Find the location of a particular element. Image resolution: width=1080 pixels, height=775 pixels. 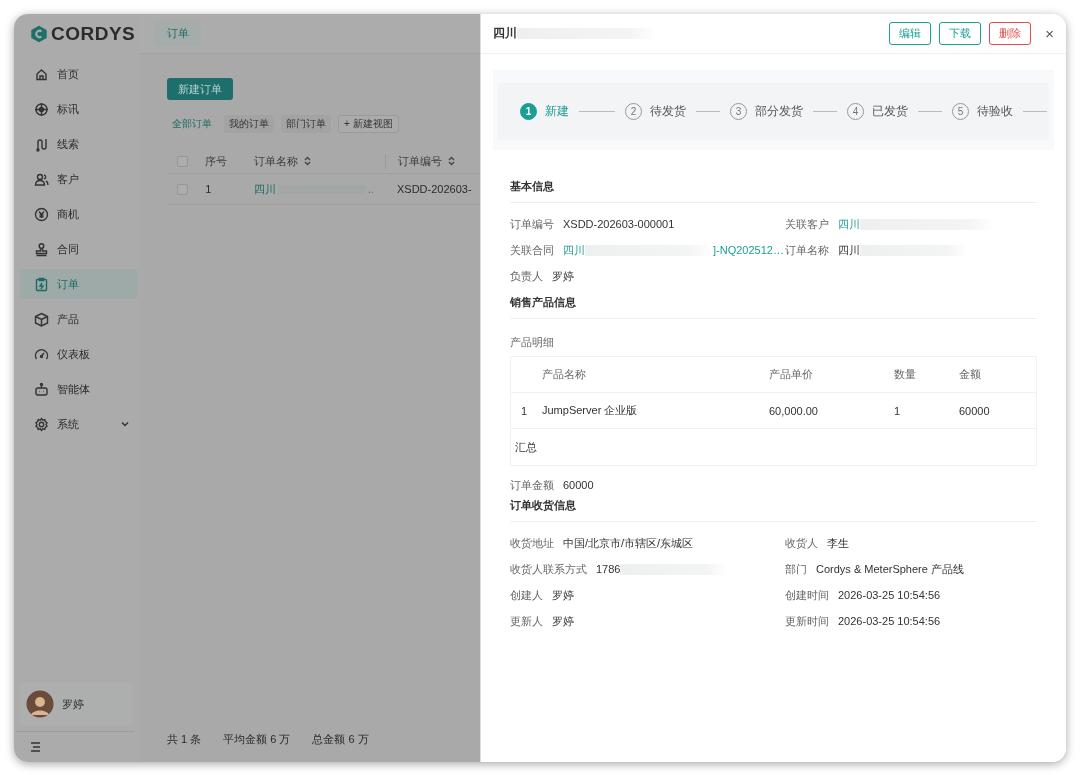

field-label: 收货人 is located at coordinates (801, 543).